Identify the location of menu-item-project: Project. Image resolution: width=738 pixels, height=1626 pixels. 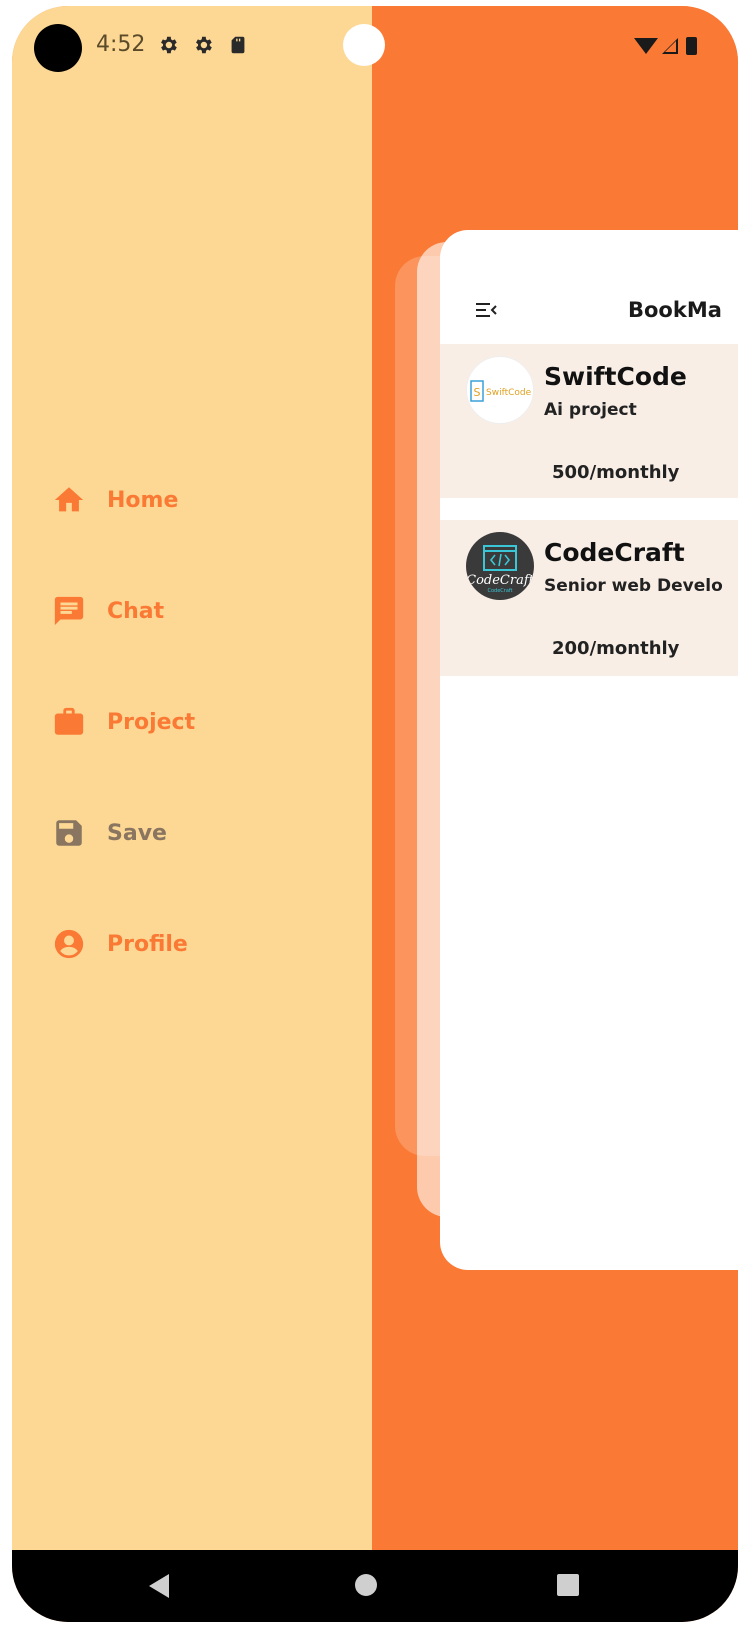
(182, 722).